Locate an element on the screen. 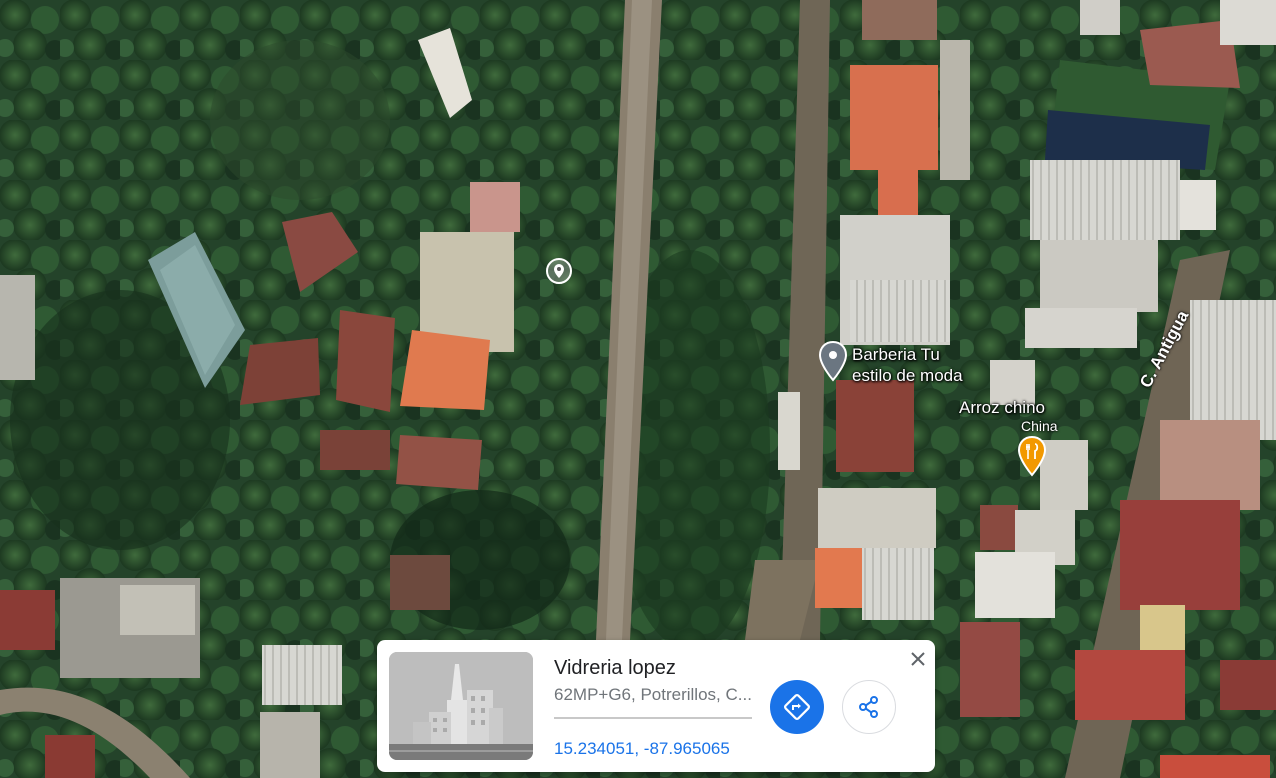  close-icon is located at coordinates (918, 659).